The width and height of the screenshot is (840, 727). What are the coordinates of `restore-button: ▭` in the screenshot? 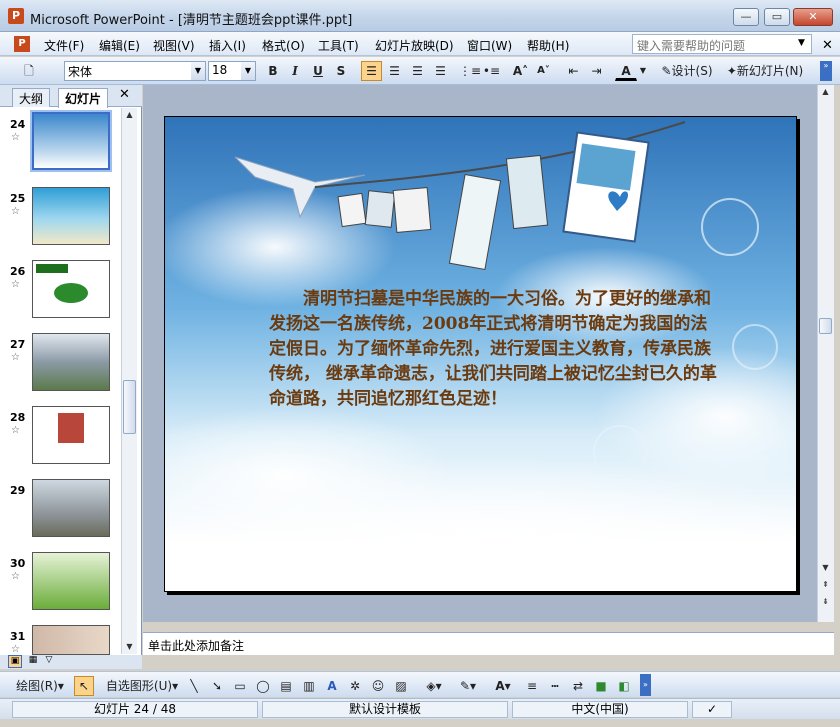 It's located at (777, 17).